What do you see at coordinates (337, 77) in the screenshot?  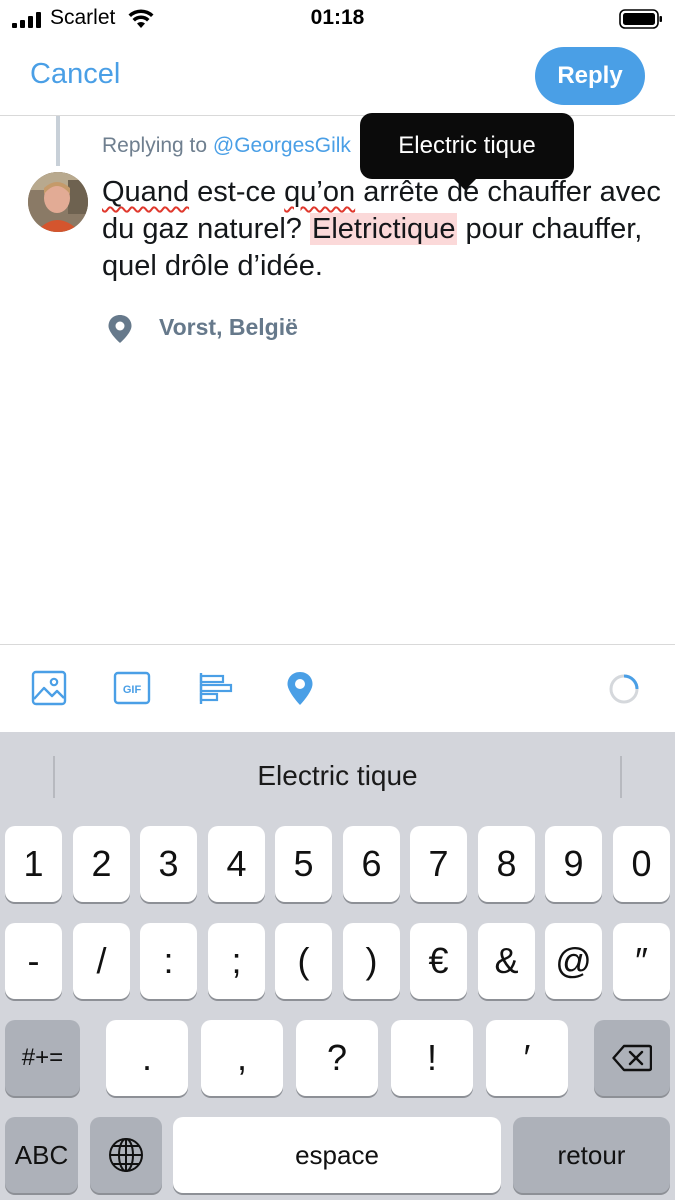 I see `compose-header: Cancel Reply` at bounding box center [337, 77].